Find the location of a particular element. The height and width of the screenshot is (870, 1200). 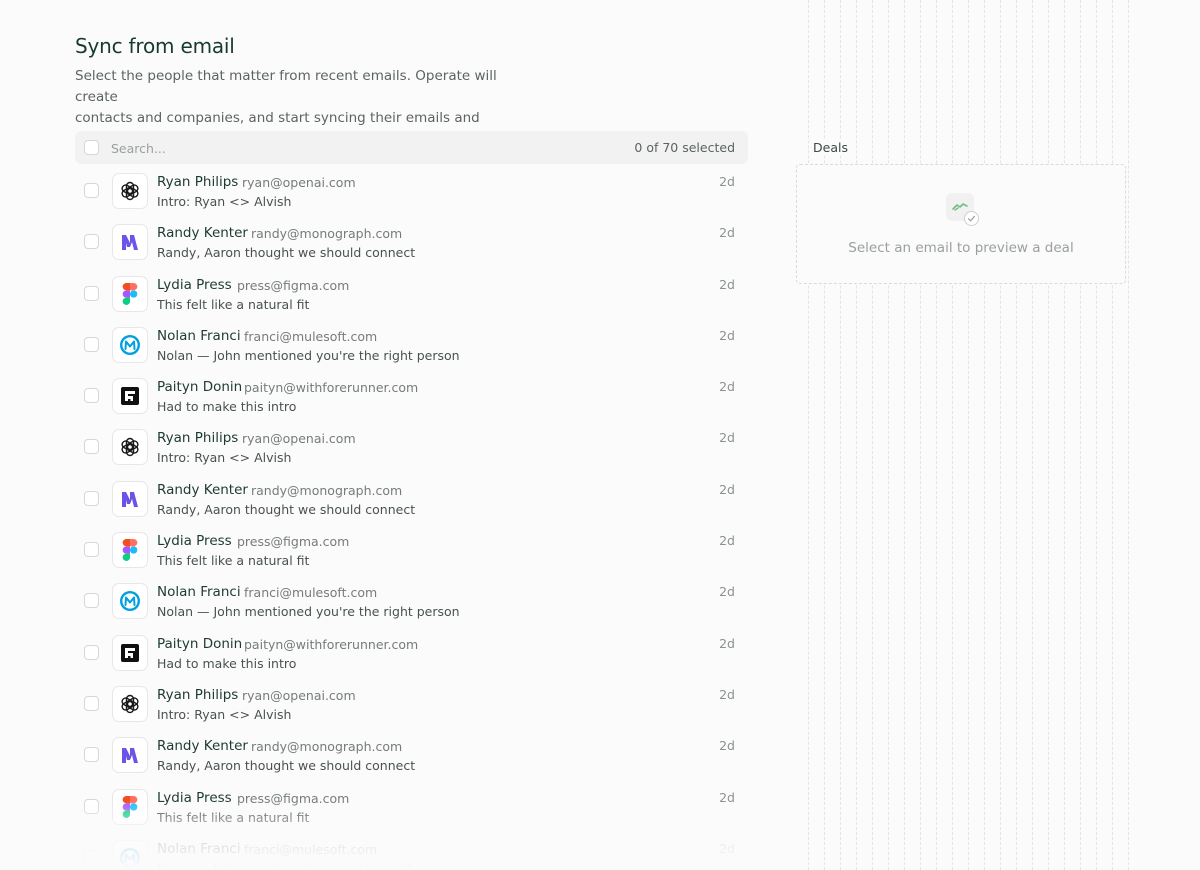

figma-logo-icon is located at coordinates (130, 550).